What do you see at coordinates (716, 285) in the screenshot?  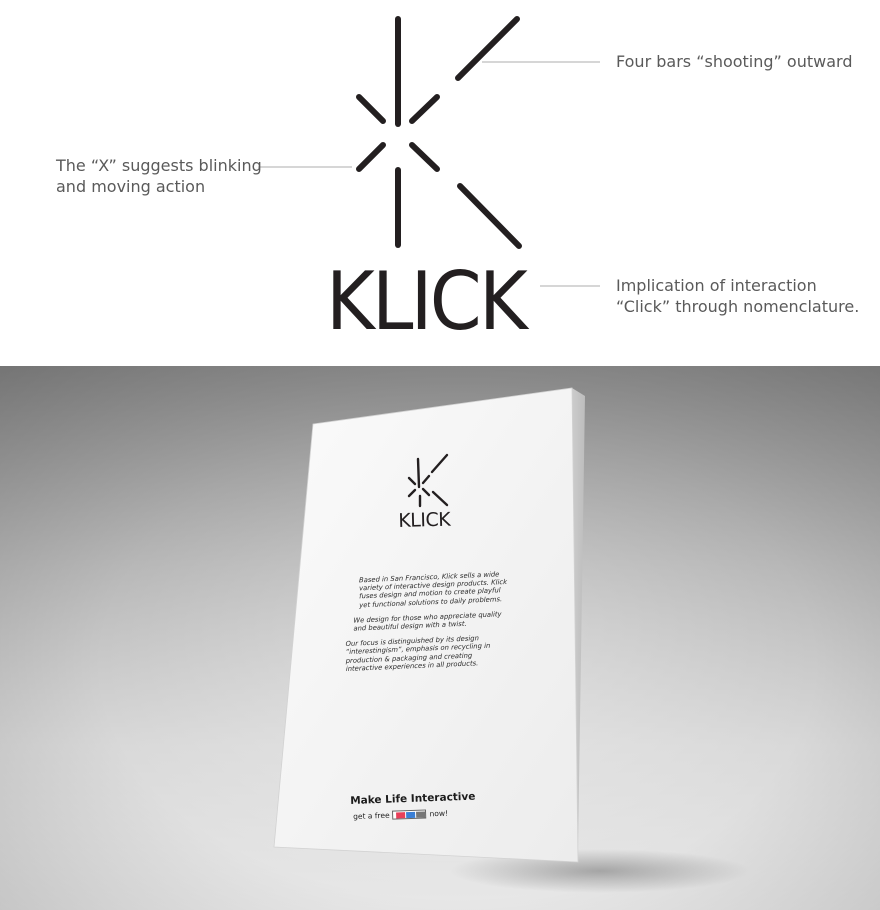 I see `callout-click-line-1: Implication of interaction` at bounding box center [716, 285].